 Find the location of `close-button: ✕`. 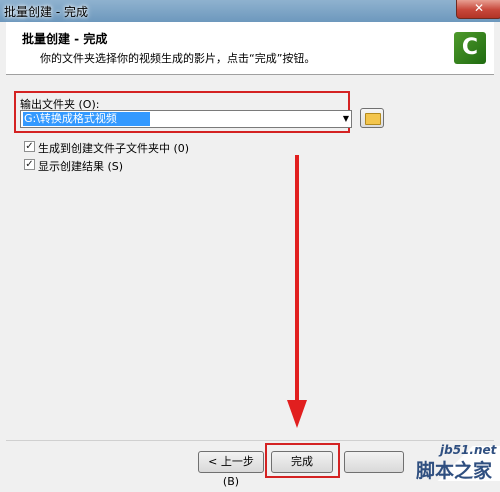

close-button: ✕ is located at coordinates (478, 9).